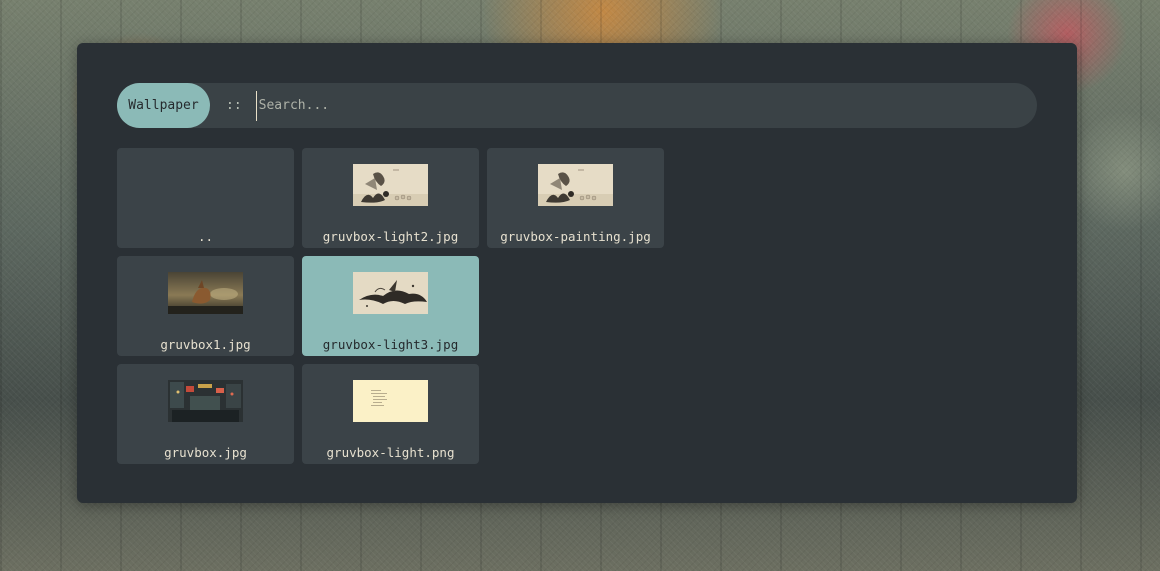 This screenshot has width=1160, height=571. What do you see at coordinates (205, 344) in the screenshot?
I see `grid-item-label: gruvbox1.jpg` at bounding box center [205, 344].